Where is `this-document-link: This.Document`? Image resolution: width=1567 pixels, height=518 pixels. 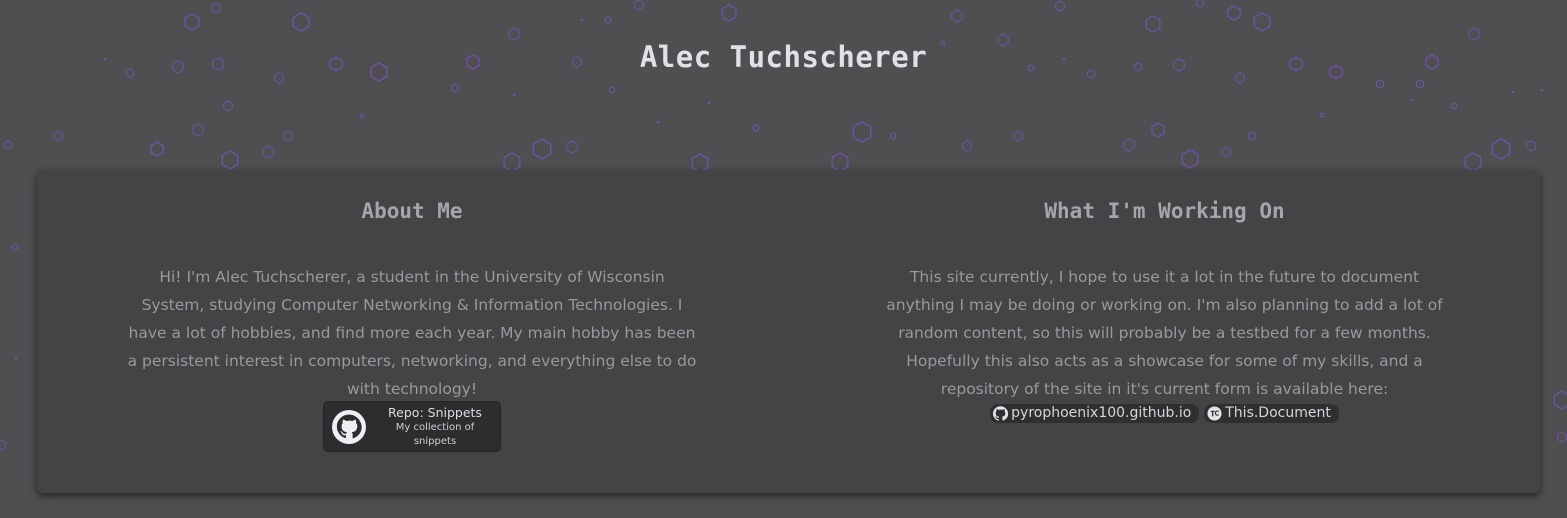 this-document-link: This.Document is located at coordinates (1271, 413).